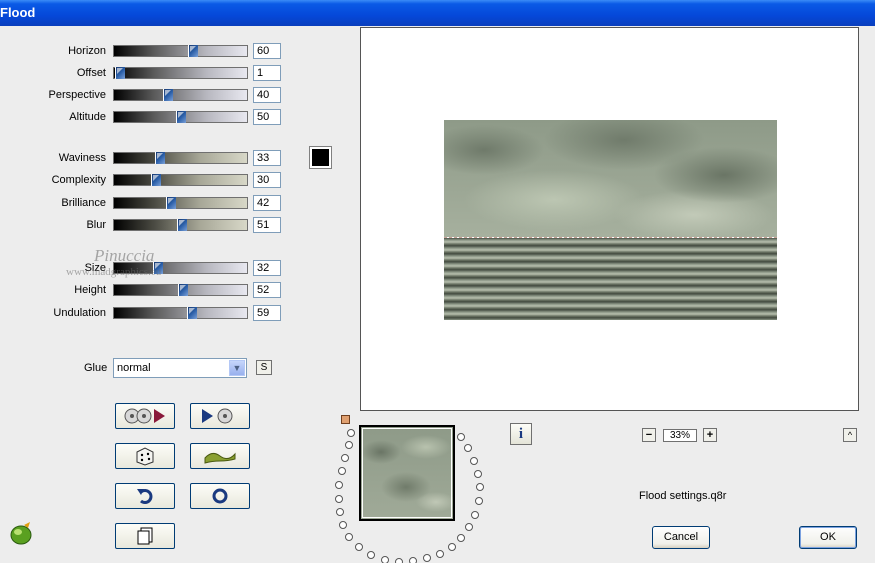 The image size is (875, 563). I want to click on copy-button, so click(145, 536).